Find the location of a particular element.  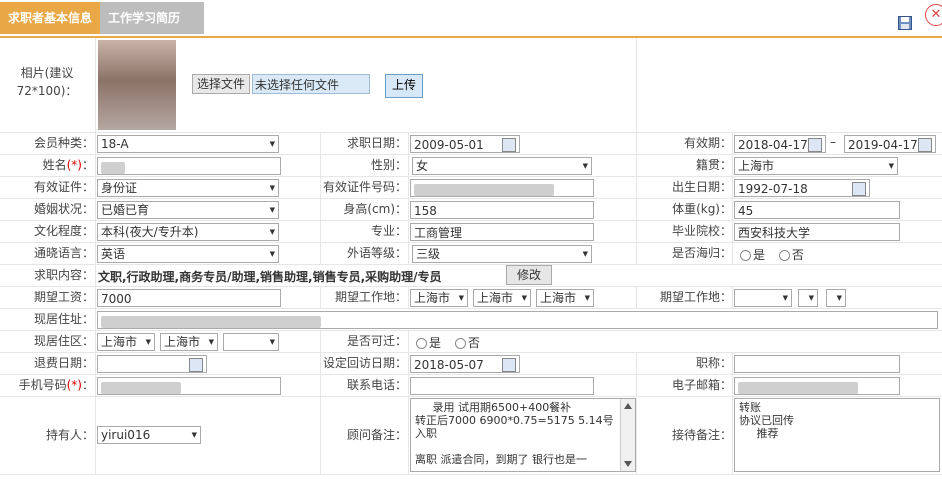

member-type-label: 会员种类： is located at coordinates (63, 143).